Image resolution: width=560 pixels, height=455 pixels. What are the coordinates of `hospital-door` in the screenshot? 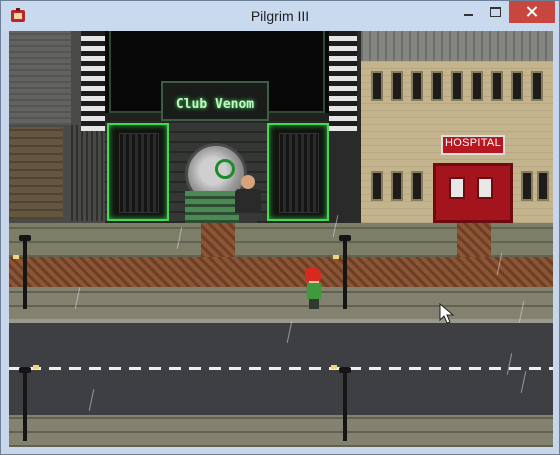 It's located at (473, 193).